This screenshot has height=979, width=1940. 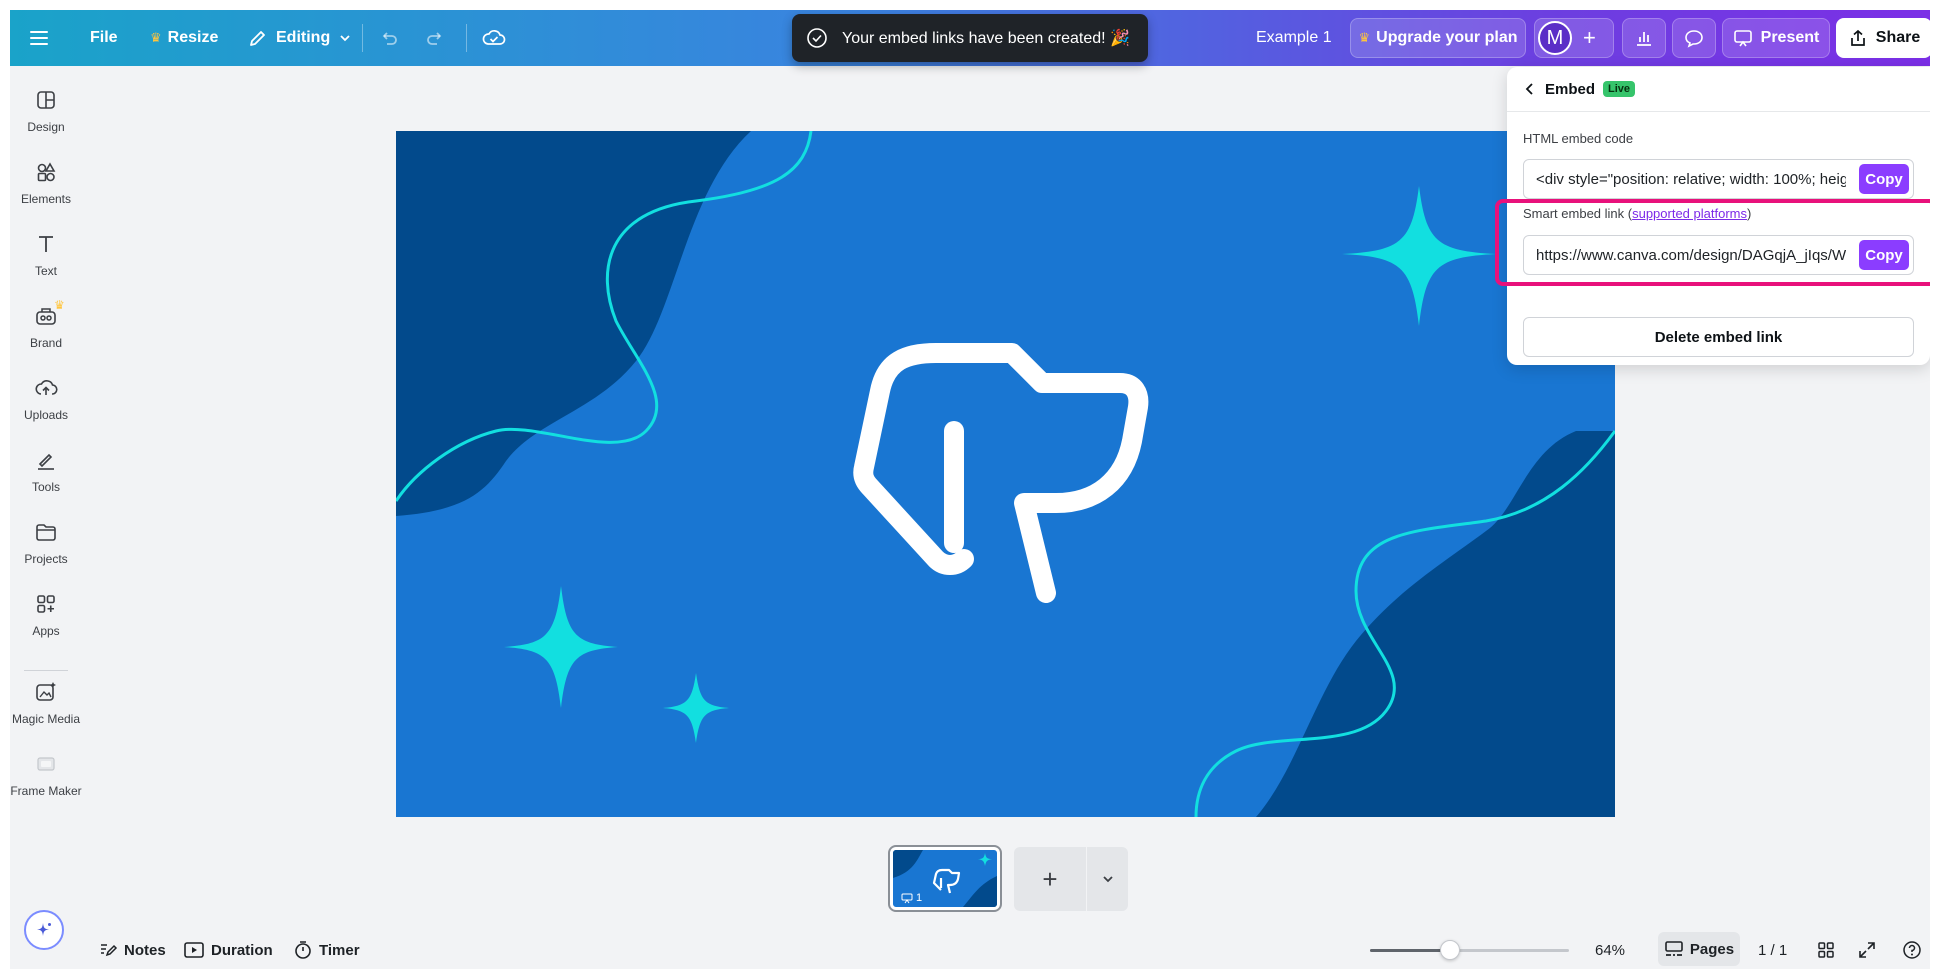 I want to click on avatar: M, so click(x=1555, y=38).